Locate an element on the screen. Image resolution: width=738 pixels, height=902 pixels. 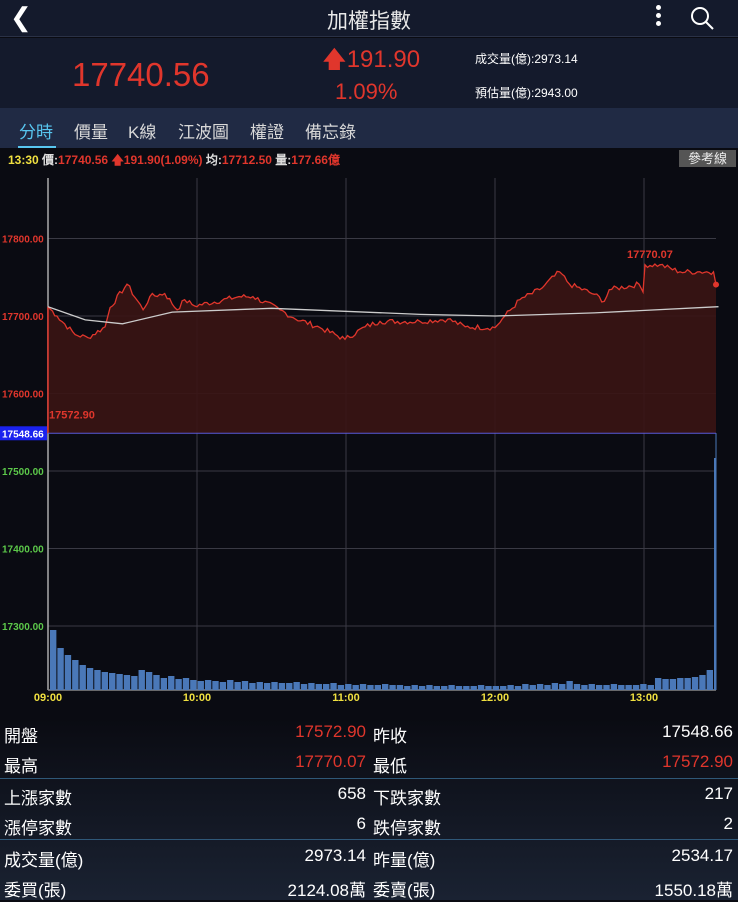
last-price-dot is located at coordinates (716, 284).